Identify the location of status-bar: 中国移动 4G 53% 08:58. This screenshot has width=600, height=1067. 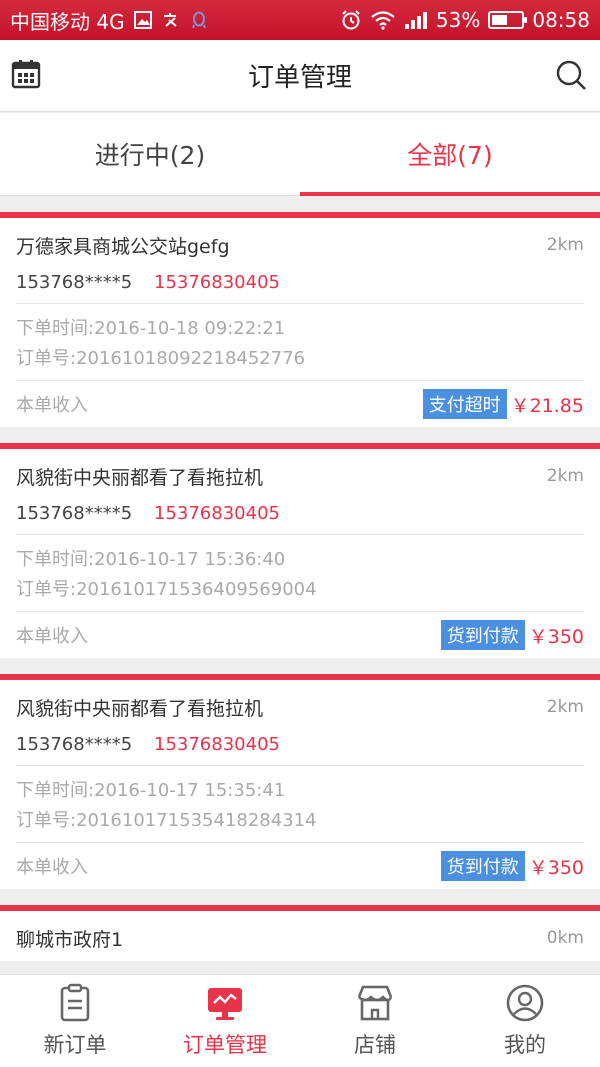
(300, 20).